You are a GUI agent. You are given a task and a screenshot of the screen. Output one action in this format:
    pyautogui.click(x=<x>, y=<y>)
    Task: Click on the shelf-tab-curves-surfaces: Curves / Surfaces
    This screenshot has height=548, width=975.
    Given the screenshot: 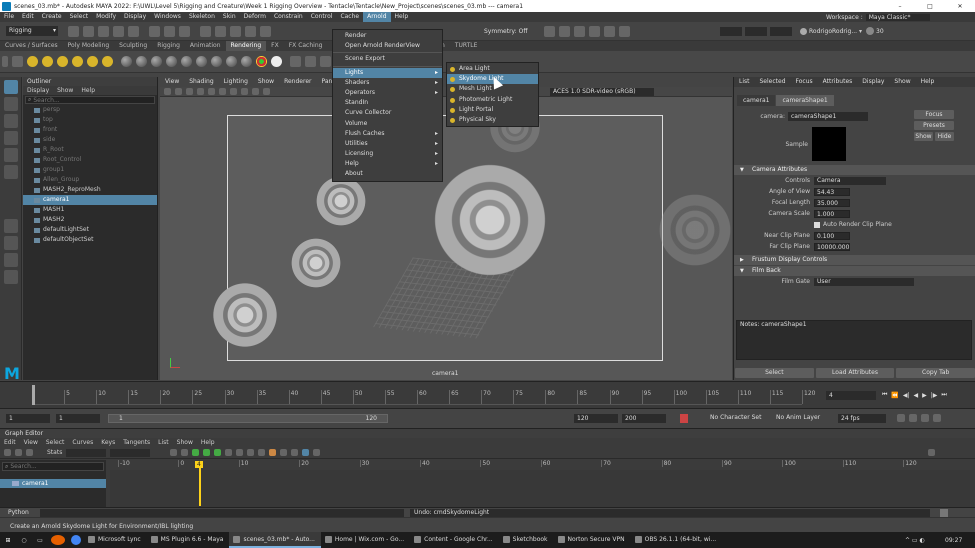 What is the action you would take?
    pyautogui.click(x=31, y=46)
    